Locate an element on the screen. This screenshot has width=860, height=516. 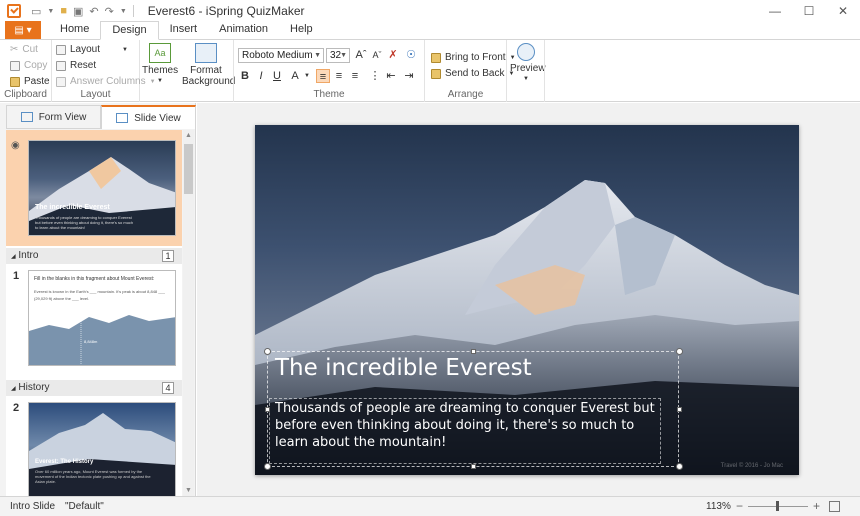
new-file-icon: ▭ is located at coordinates (36, 11).